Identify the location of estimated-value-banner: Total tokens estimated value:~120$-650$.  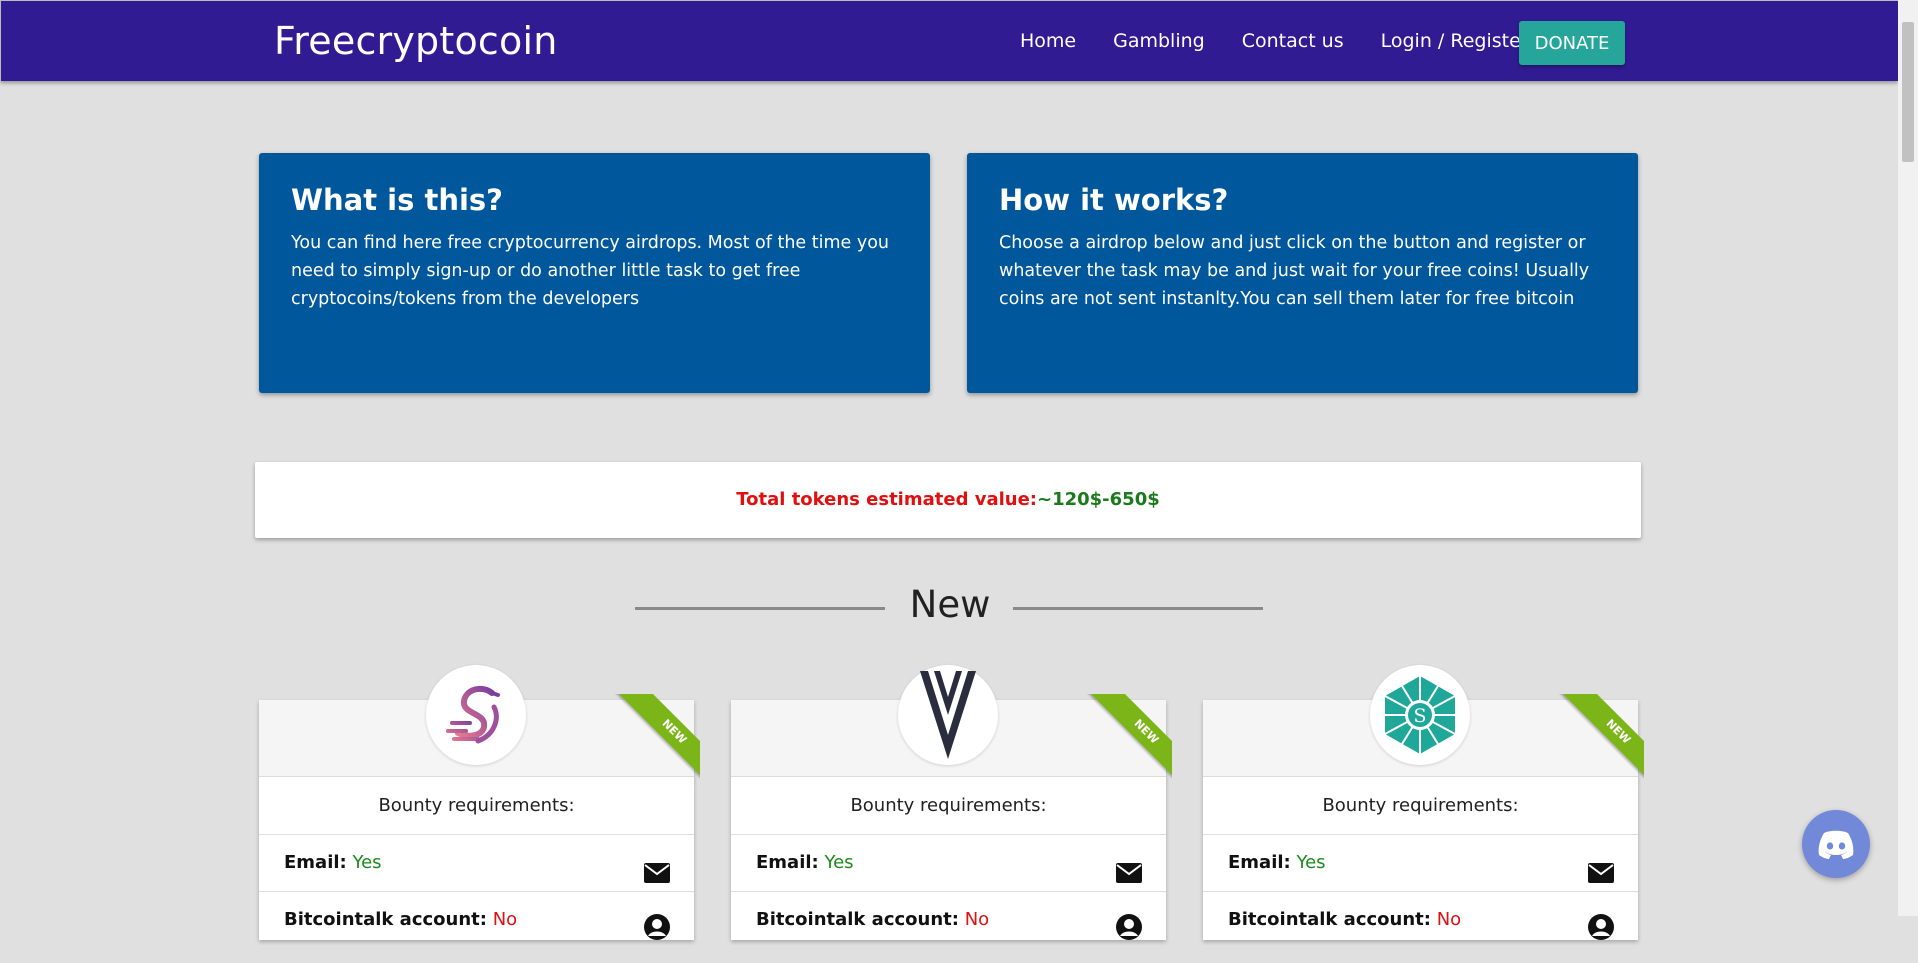
(948, 500).